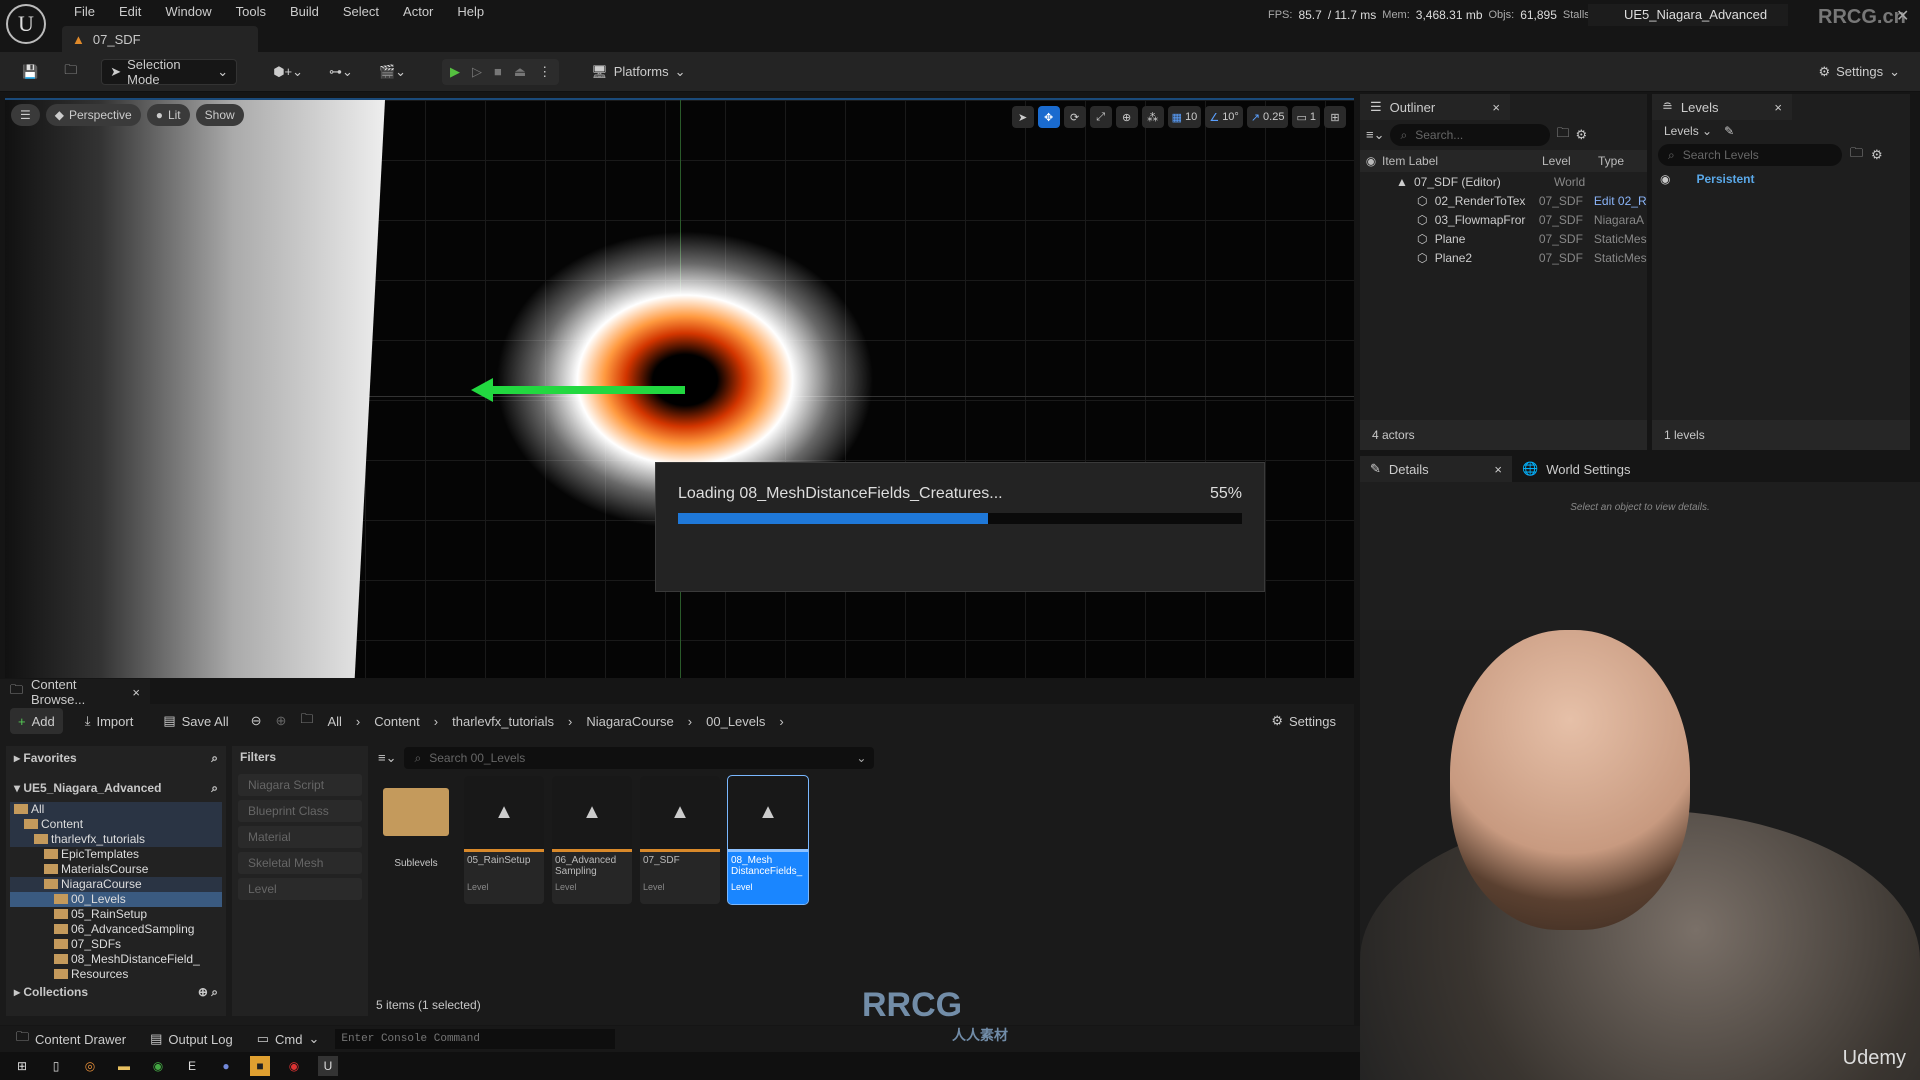  I want to click on platforms-button: 🖥 Platforms ⌄, so click(638, 72).